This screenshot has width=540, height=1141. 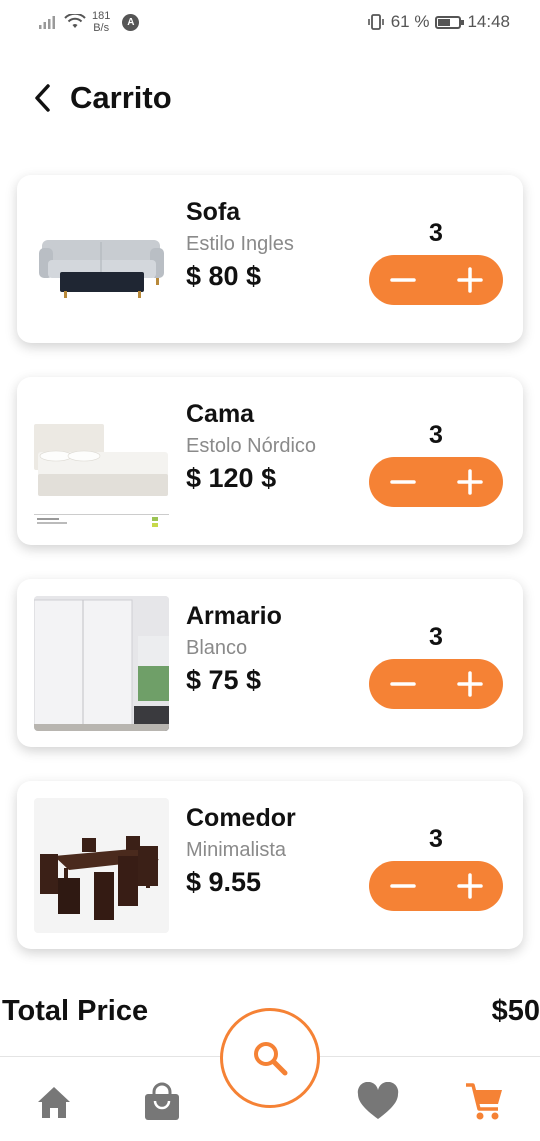 I want to click on battery-percent: 61 %, so click(x=410, y=21).